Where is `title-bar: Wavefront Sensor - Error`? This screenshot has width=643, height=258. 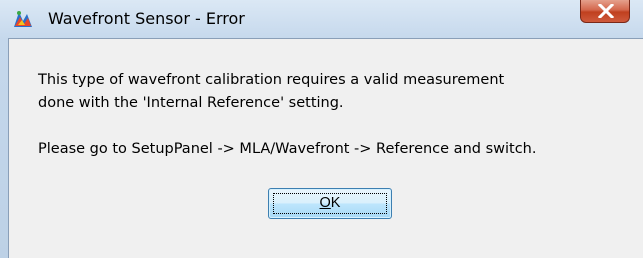
title-bar: Wavefront Sensor - Error is located at coordinates (321, 19).